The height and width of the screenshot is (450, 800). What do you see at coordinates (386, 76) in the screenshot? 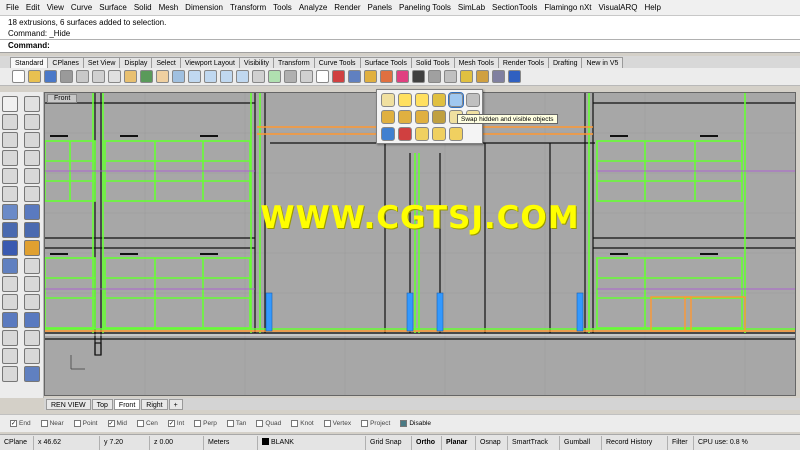
I see `materials-icon` at bounding box center [386, 76].